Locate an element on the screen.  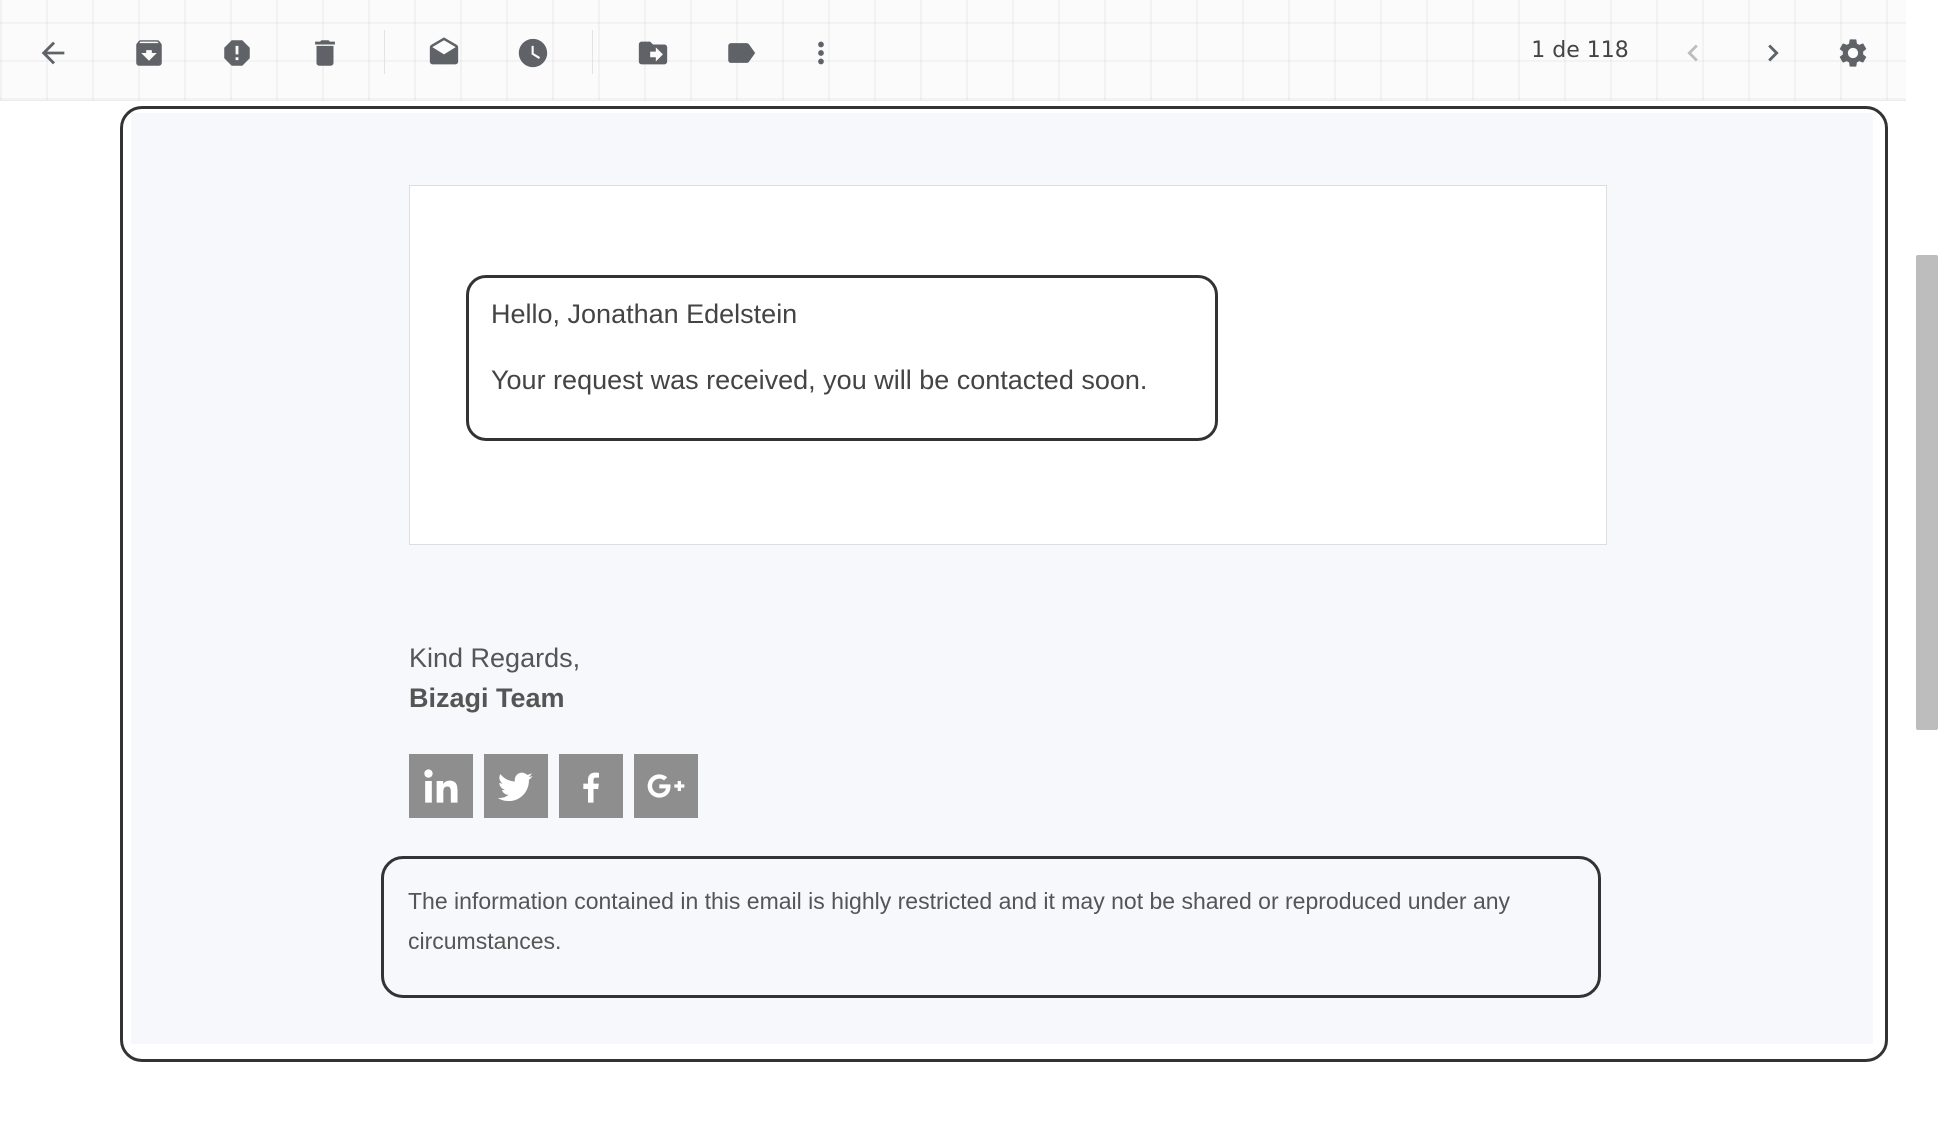
chevron-right-icon is located at coordinates (1773, 53).